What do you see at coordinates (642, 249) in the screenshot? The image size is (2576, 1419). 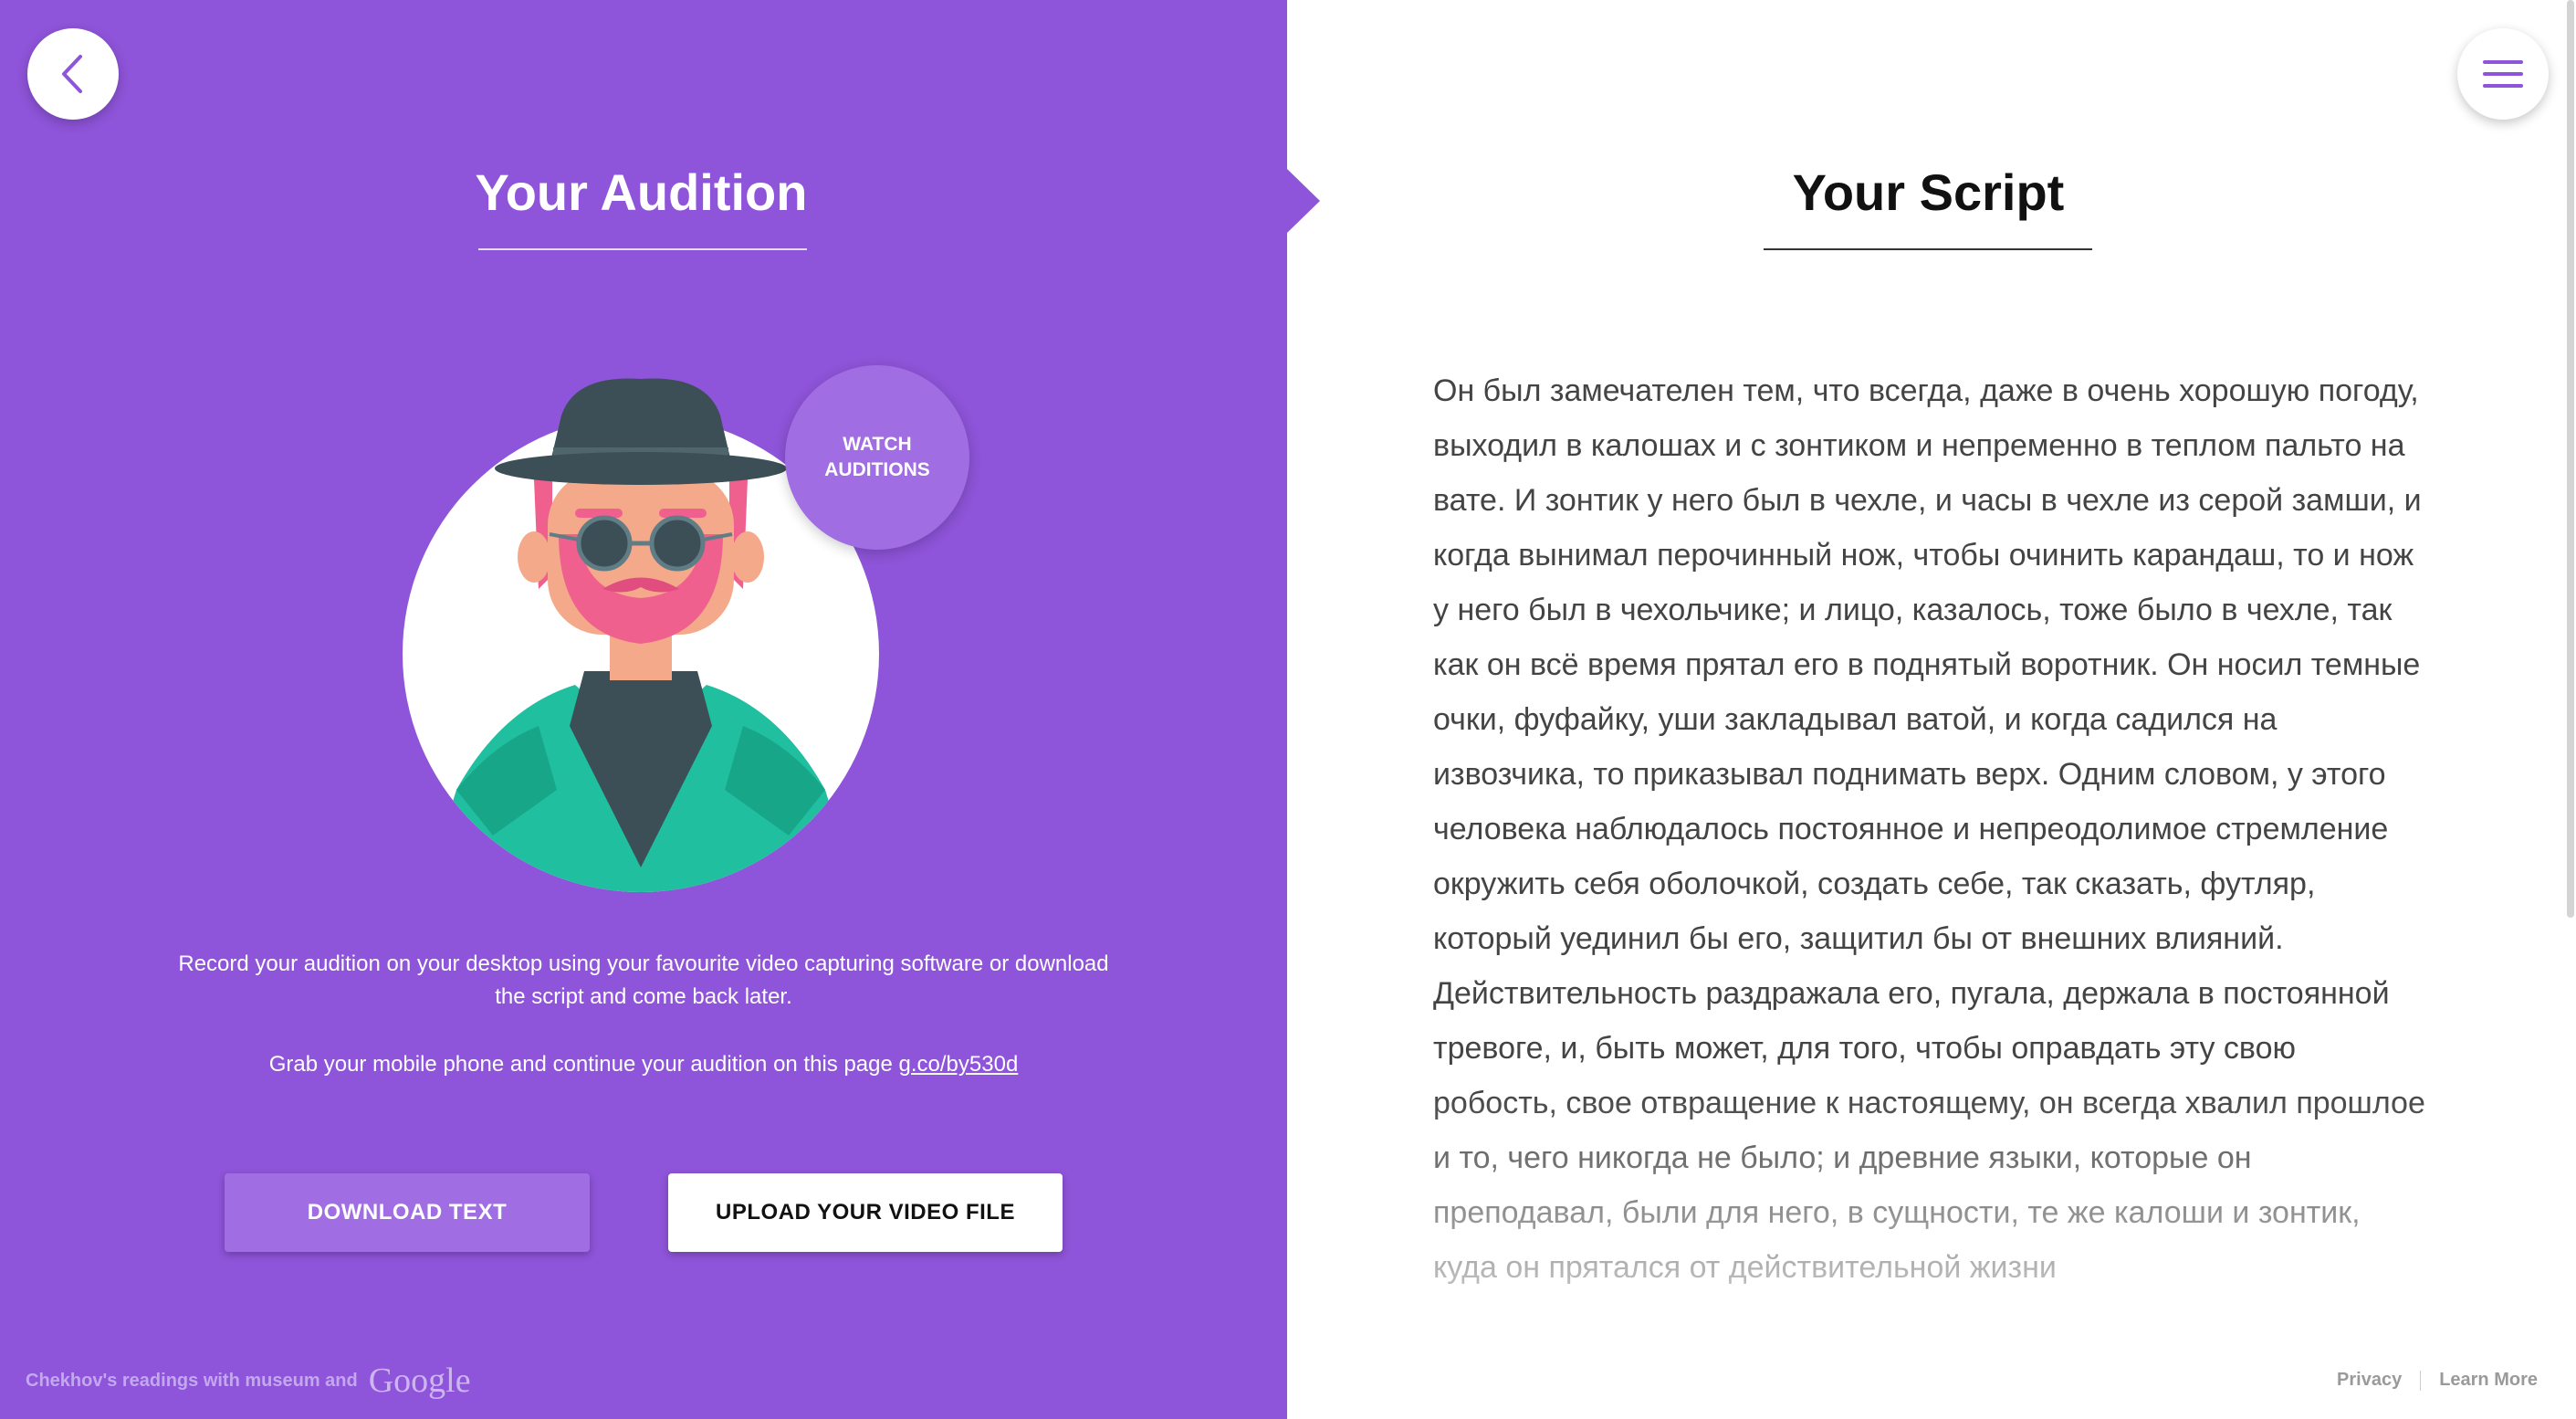 I see `audition-title-underline` at bounding box center [642, 249].